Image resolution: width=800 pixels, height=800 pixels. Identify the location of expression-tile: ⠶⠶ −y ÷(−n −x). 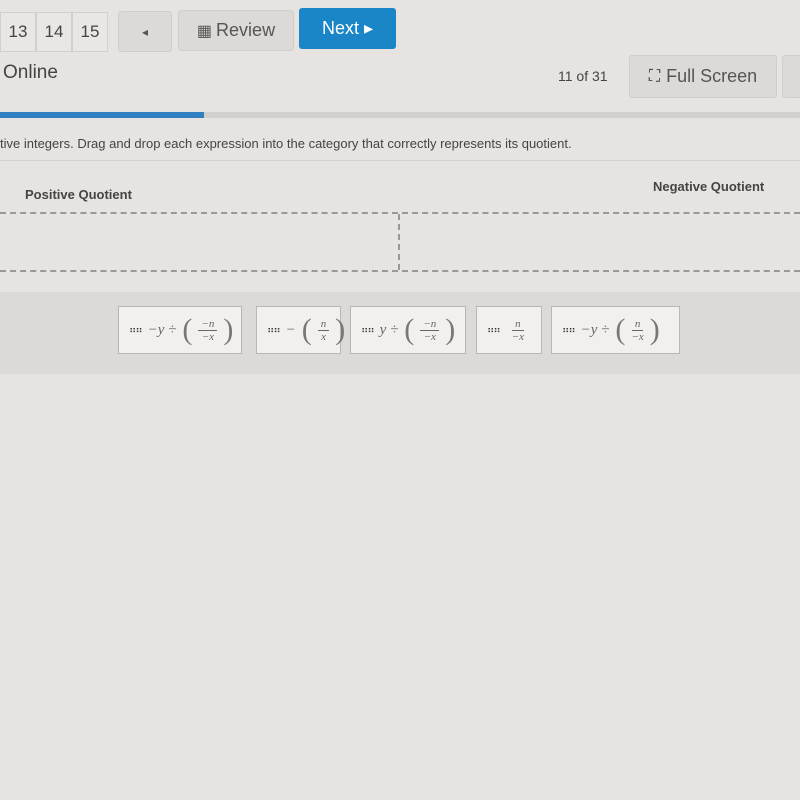
(180, 330).